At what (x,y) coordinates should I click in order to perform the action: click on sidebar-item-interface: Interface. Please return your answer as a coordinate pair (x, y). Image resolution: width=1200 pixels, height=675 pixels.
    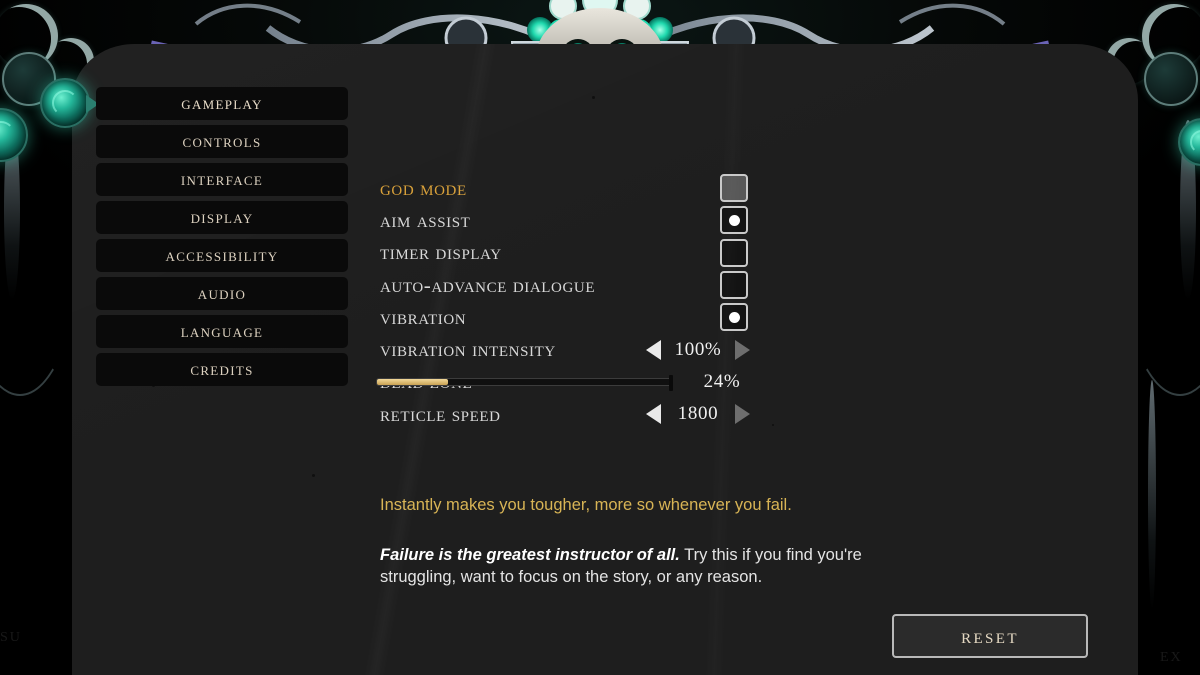
    Looking at the image, I should click on (222, 179).